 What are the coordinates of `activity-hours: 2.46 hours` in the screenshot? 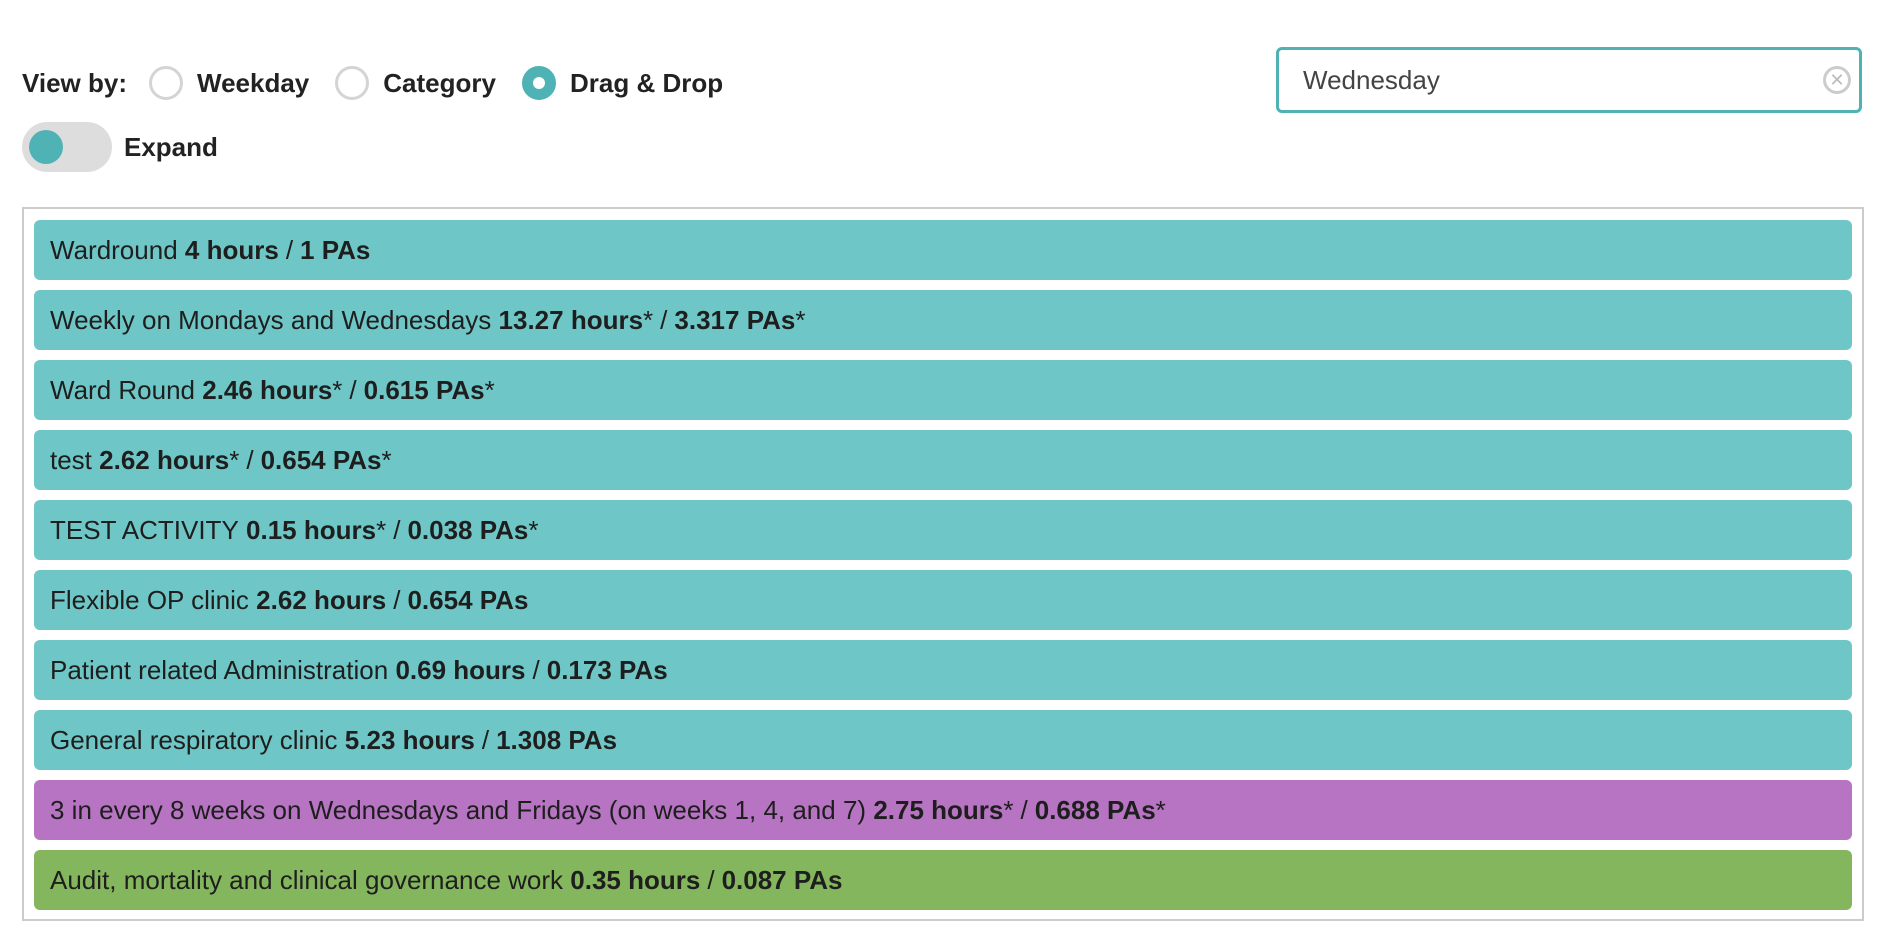 It's located at (267, 389).